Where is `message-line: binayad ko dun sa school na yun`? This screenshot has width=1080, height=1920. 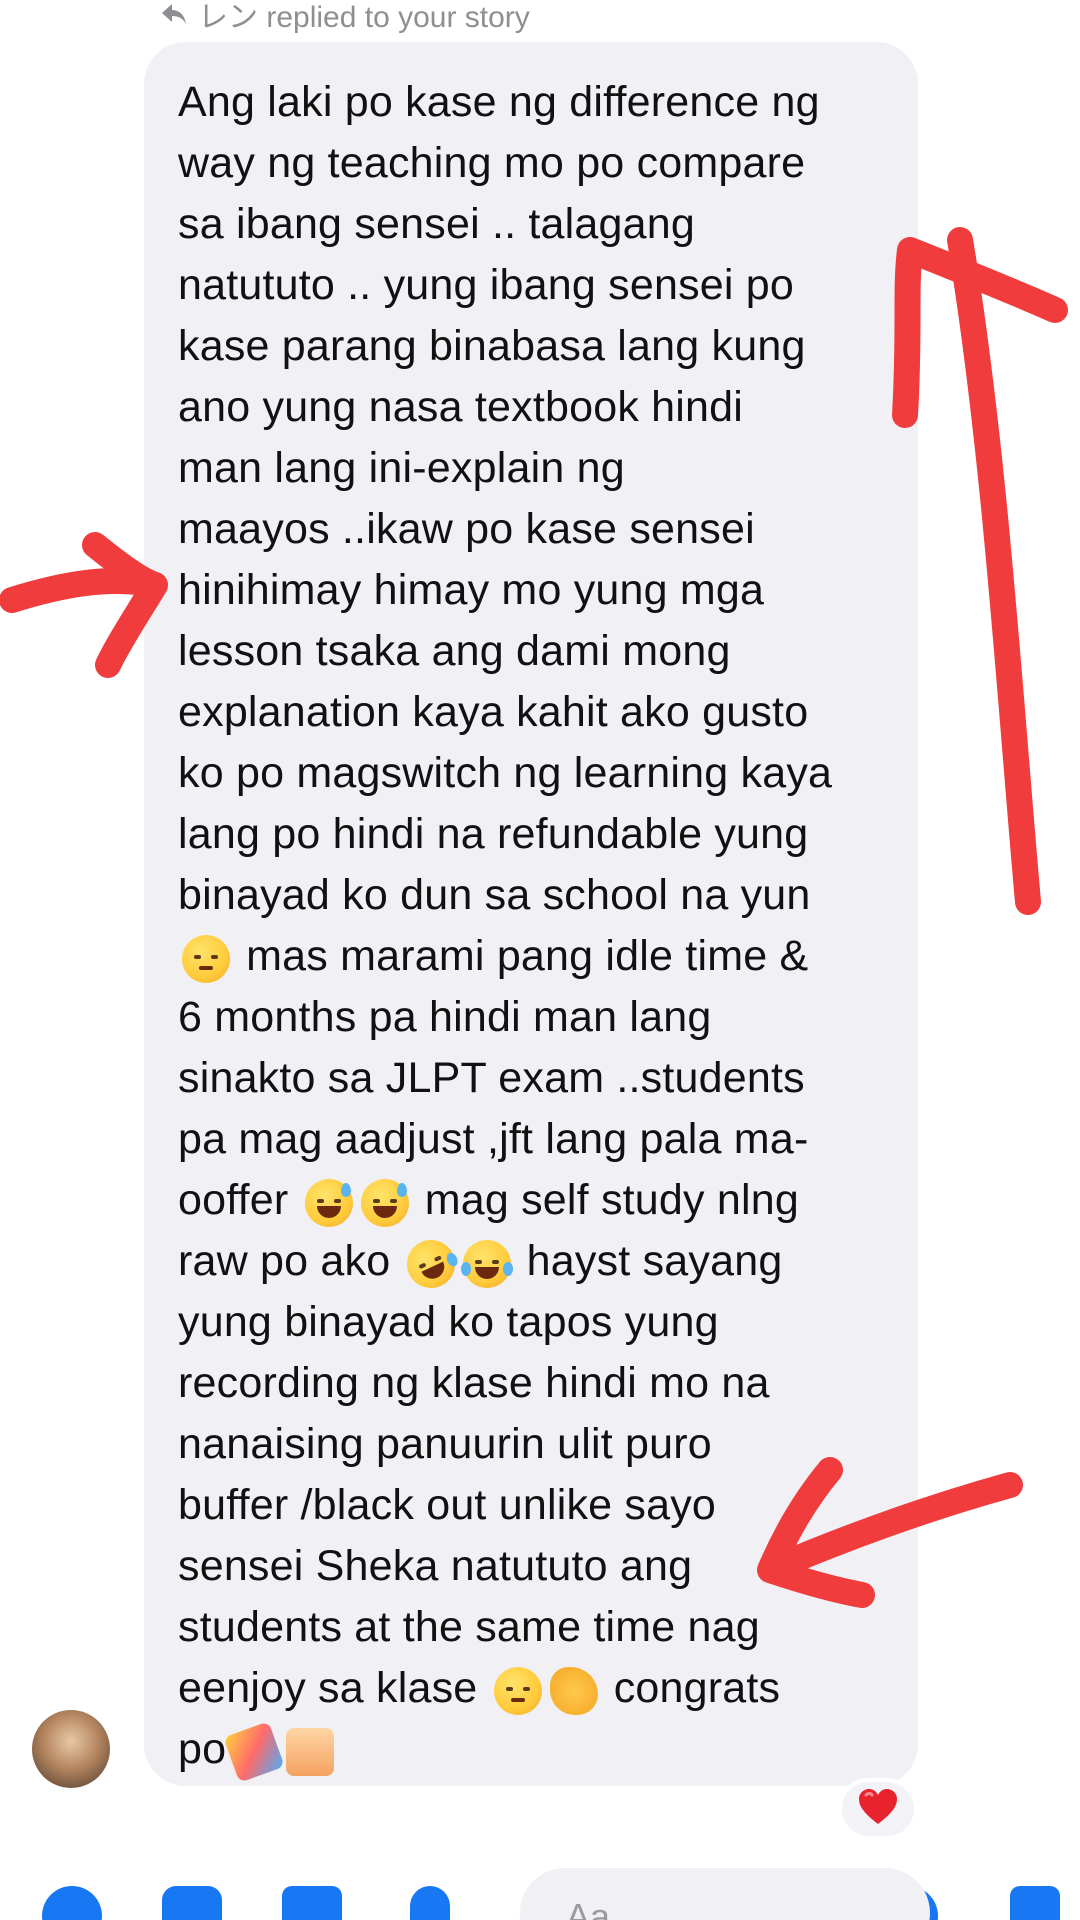 message-line: binayad ko dun sa school na yun is located at coordinates (494, 895).